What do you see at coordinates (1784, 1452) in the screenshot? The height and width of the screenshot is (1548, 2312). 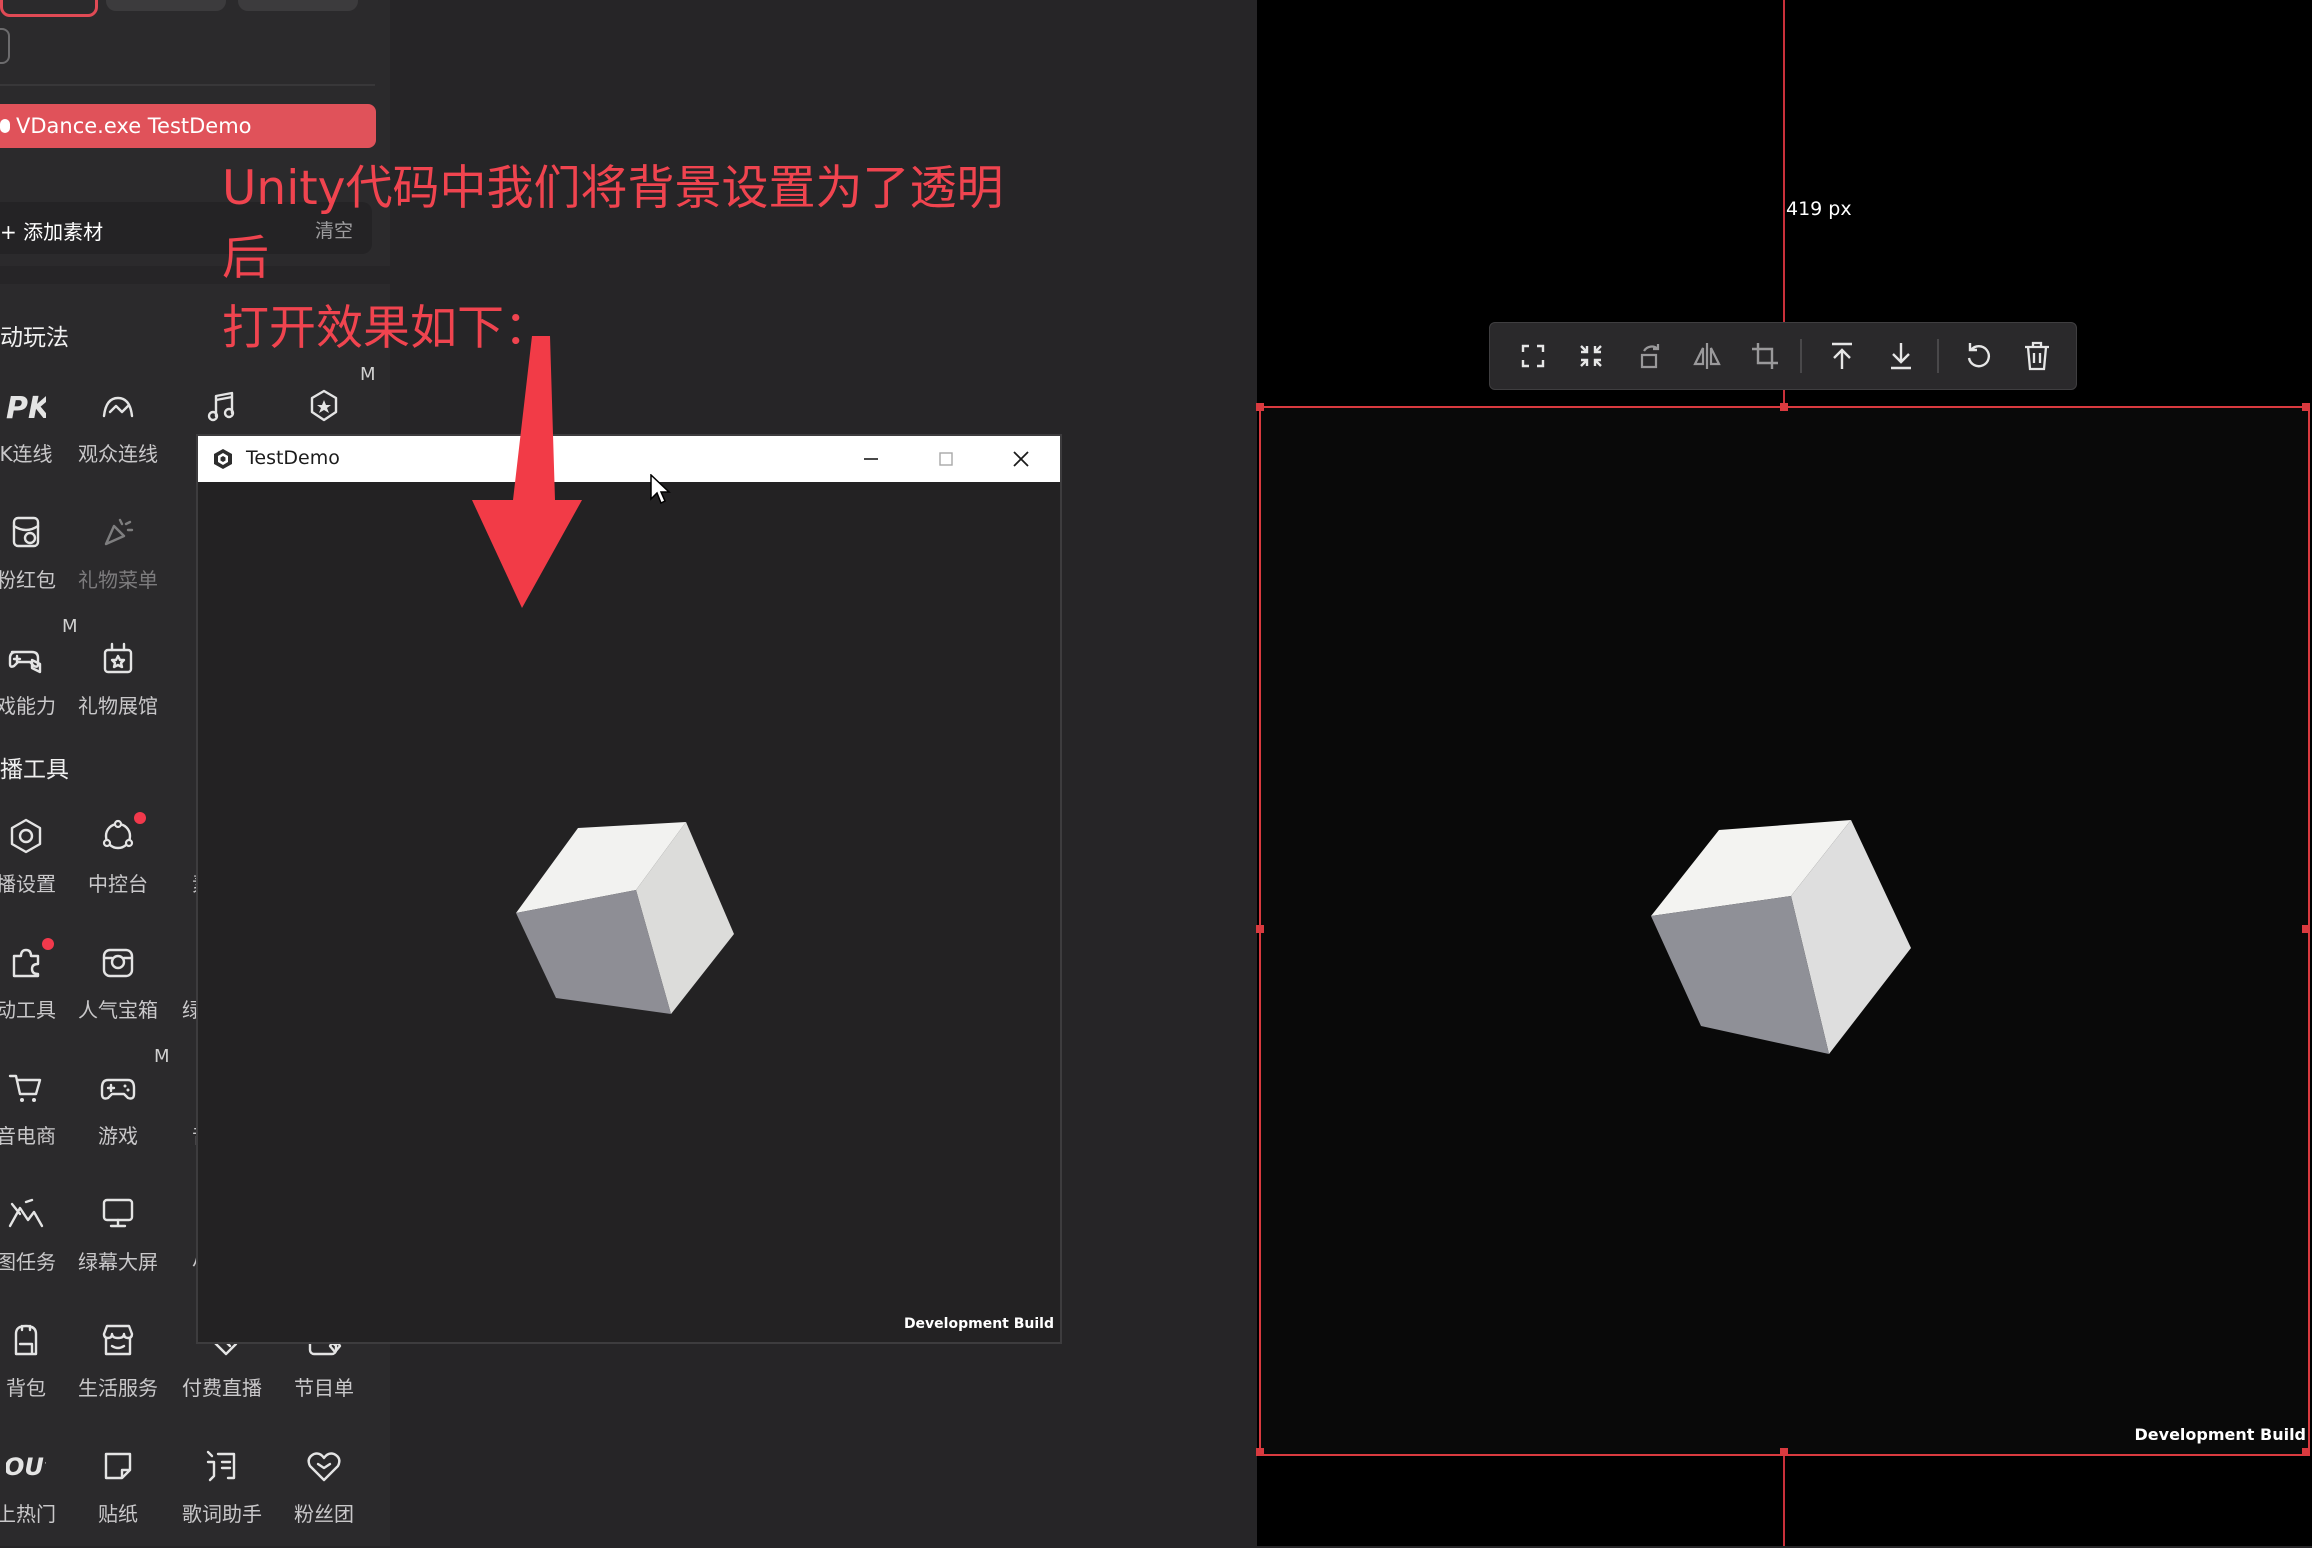 I see `resize-handle-bottom` at bounding box center [1784, 1452].